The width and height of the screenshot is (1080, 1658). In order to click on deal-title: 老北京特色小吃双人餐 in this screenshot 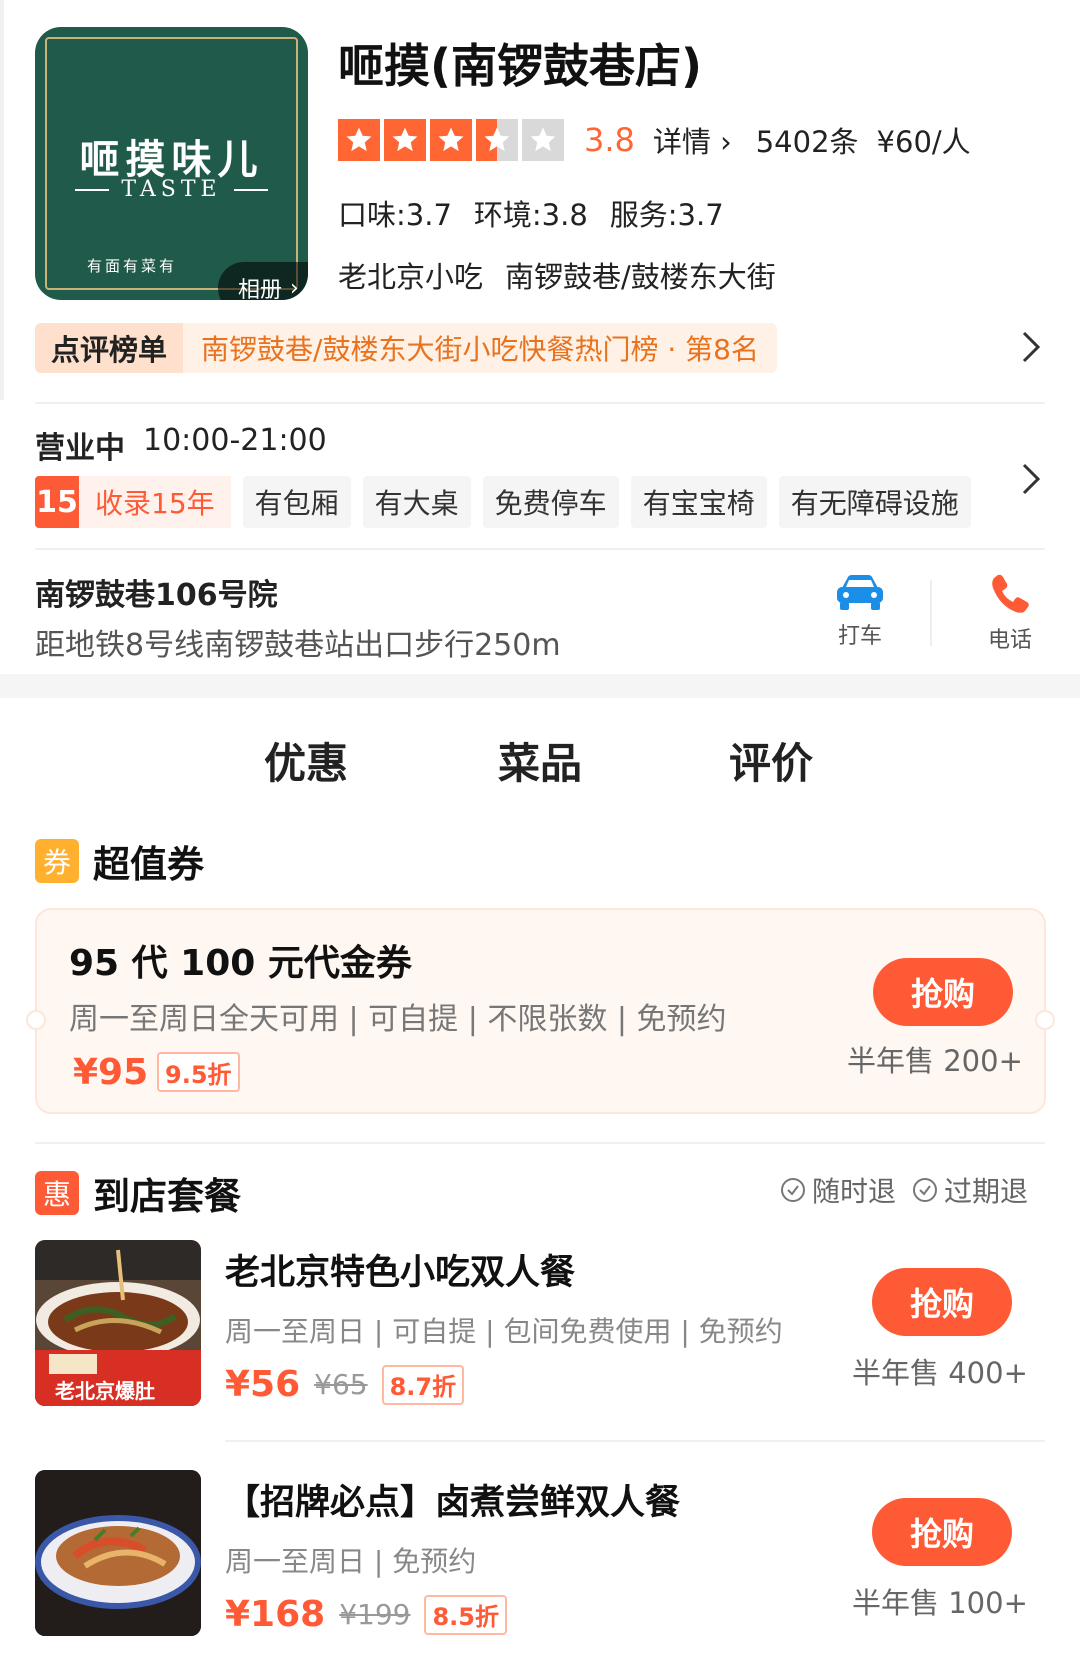, I will do `click(400, 1269)`.